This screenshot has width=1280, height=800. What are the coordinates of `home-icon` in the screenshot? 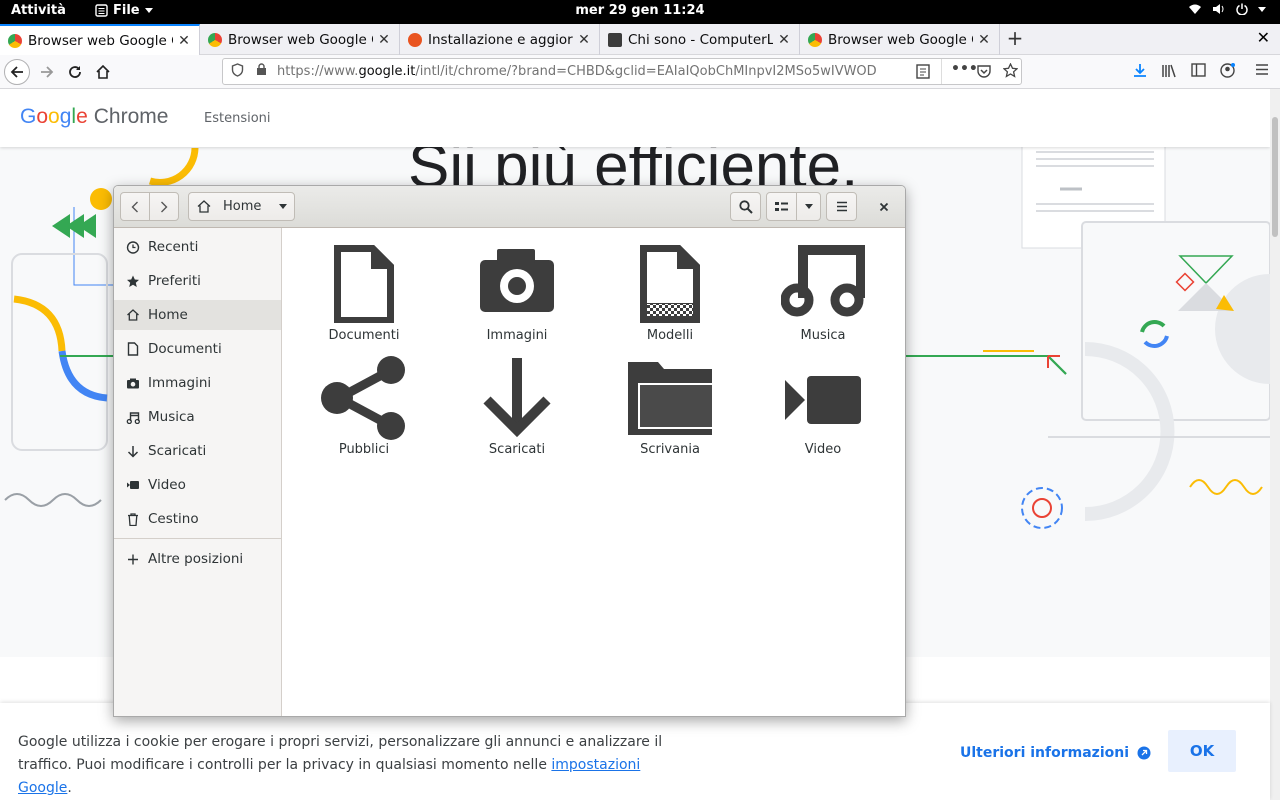 It's located at (133, 315).